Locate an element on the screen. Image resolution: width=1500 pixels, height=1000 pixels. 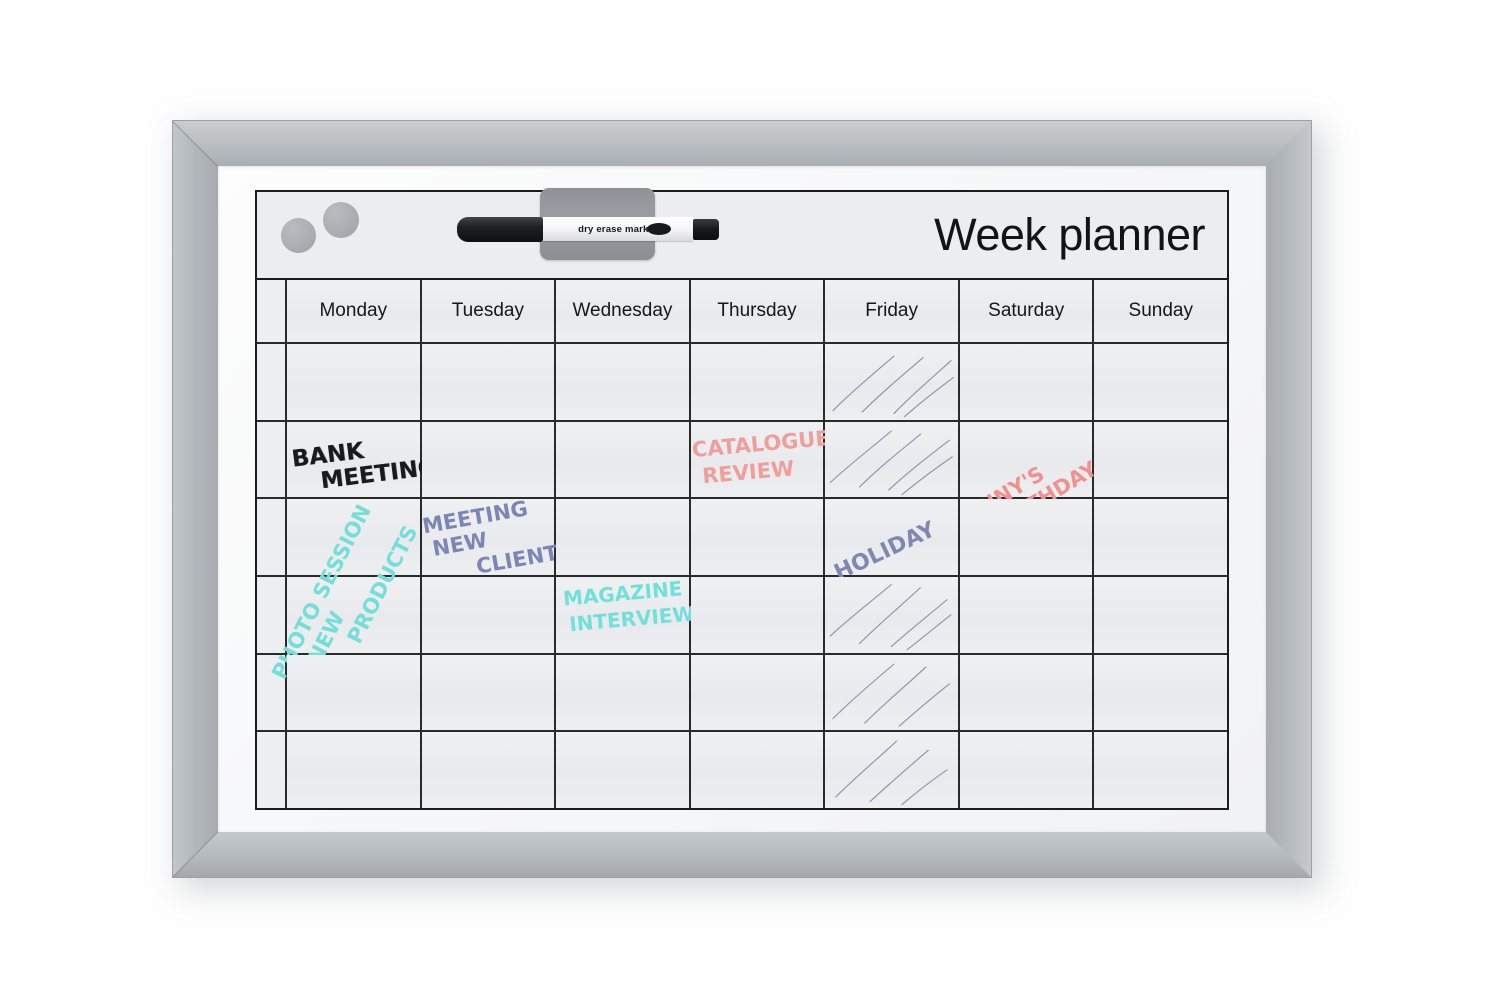
marker-cap is located at coordinates (500, 229).